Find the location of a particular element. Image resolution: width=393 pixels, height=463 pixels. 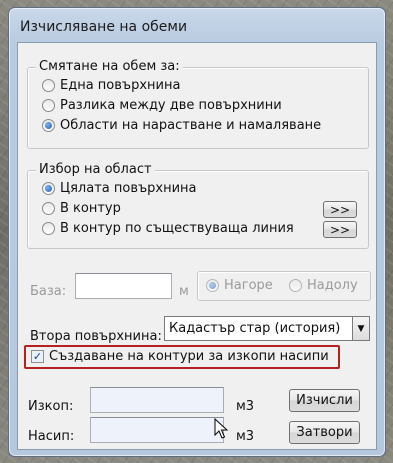

create-contours-checkbox: ✓ Създаване на контури за изкопи насипи is located at coordinates (180, 356).